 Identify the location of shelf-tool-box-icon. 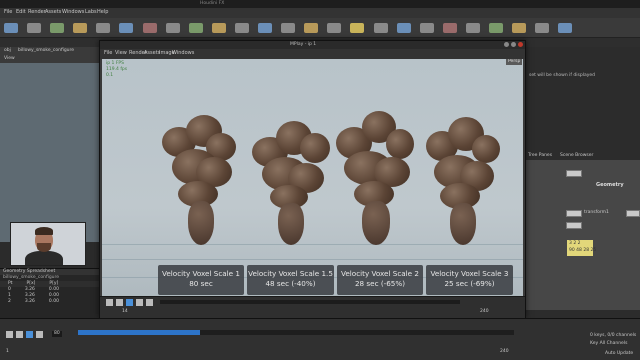
(11, 28).